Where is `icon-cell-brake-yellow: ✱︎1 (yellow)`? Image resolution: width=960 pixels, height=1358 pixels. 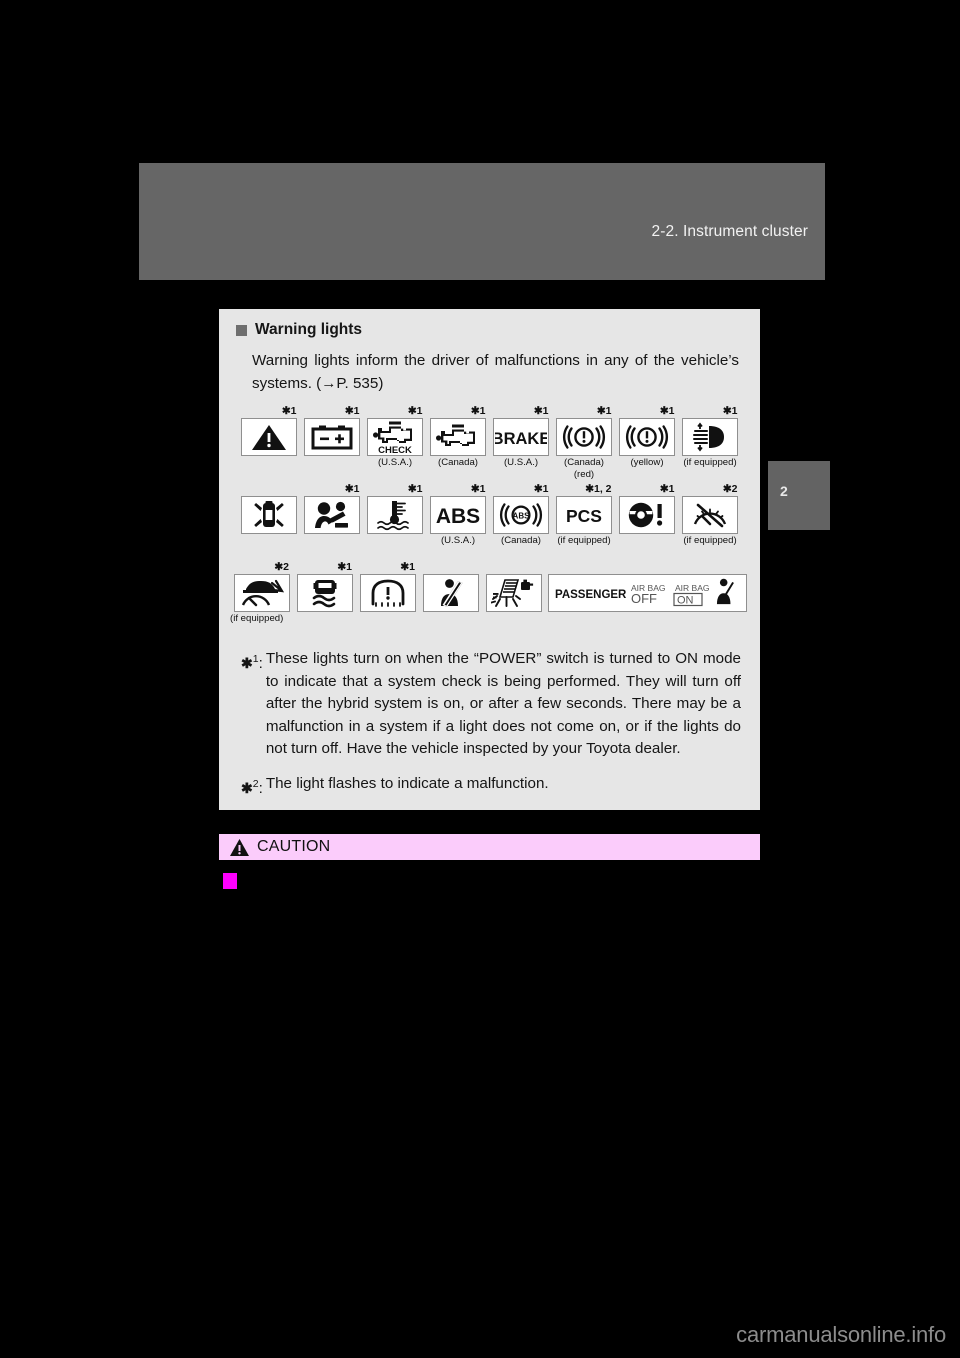 icon-cell-brake-yellow: ✱︎1 (yellow) is located at coordinates (647, 442).